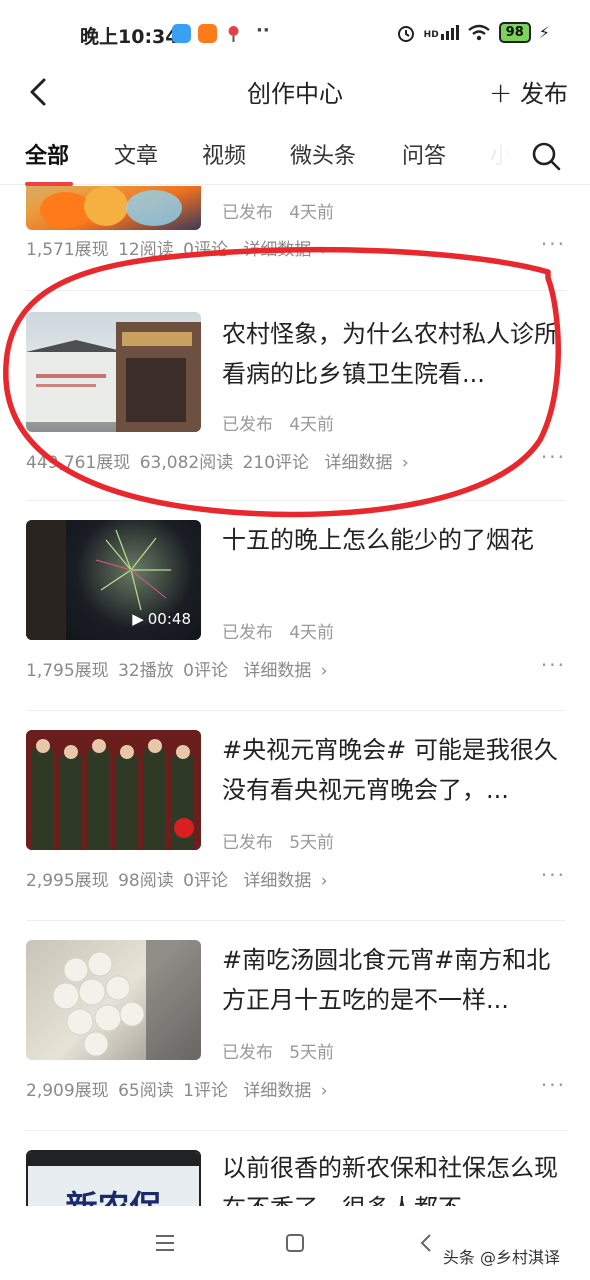 Image resolution: width=590 pixels, height=1280 pixels. Describe the element at coordinates (295, 94) in the screenshot. I see `top-bar: 创作中心 + 发布` at that location.